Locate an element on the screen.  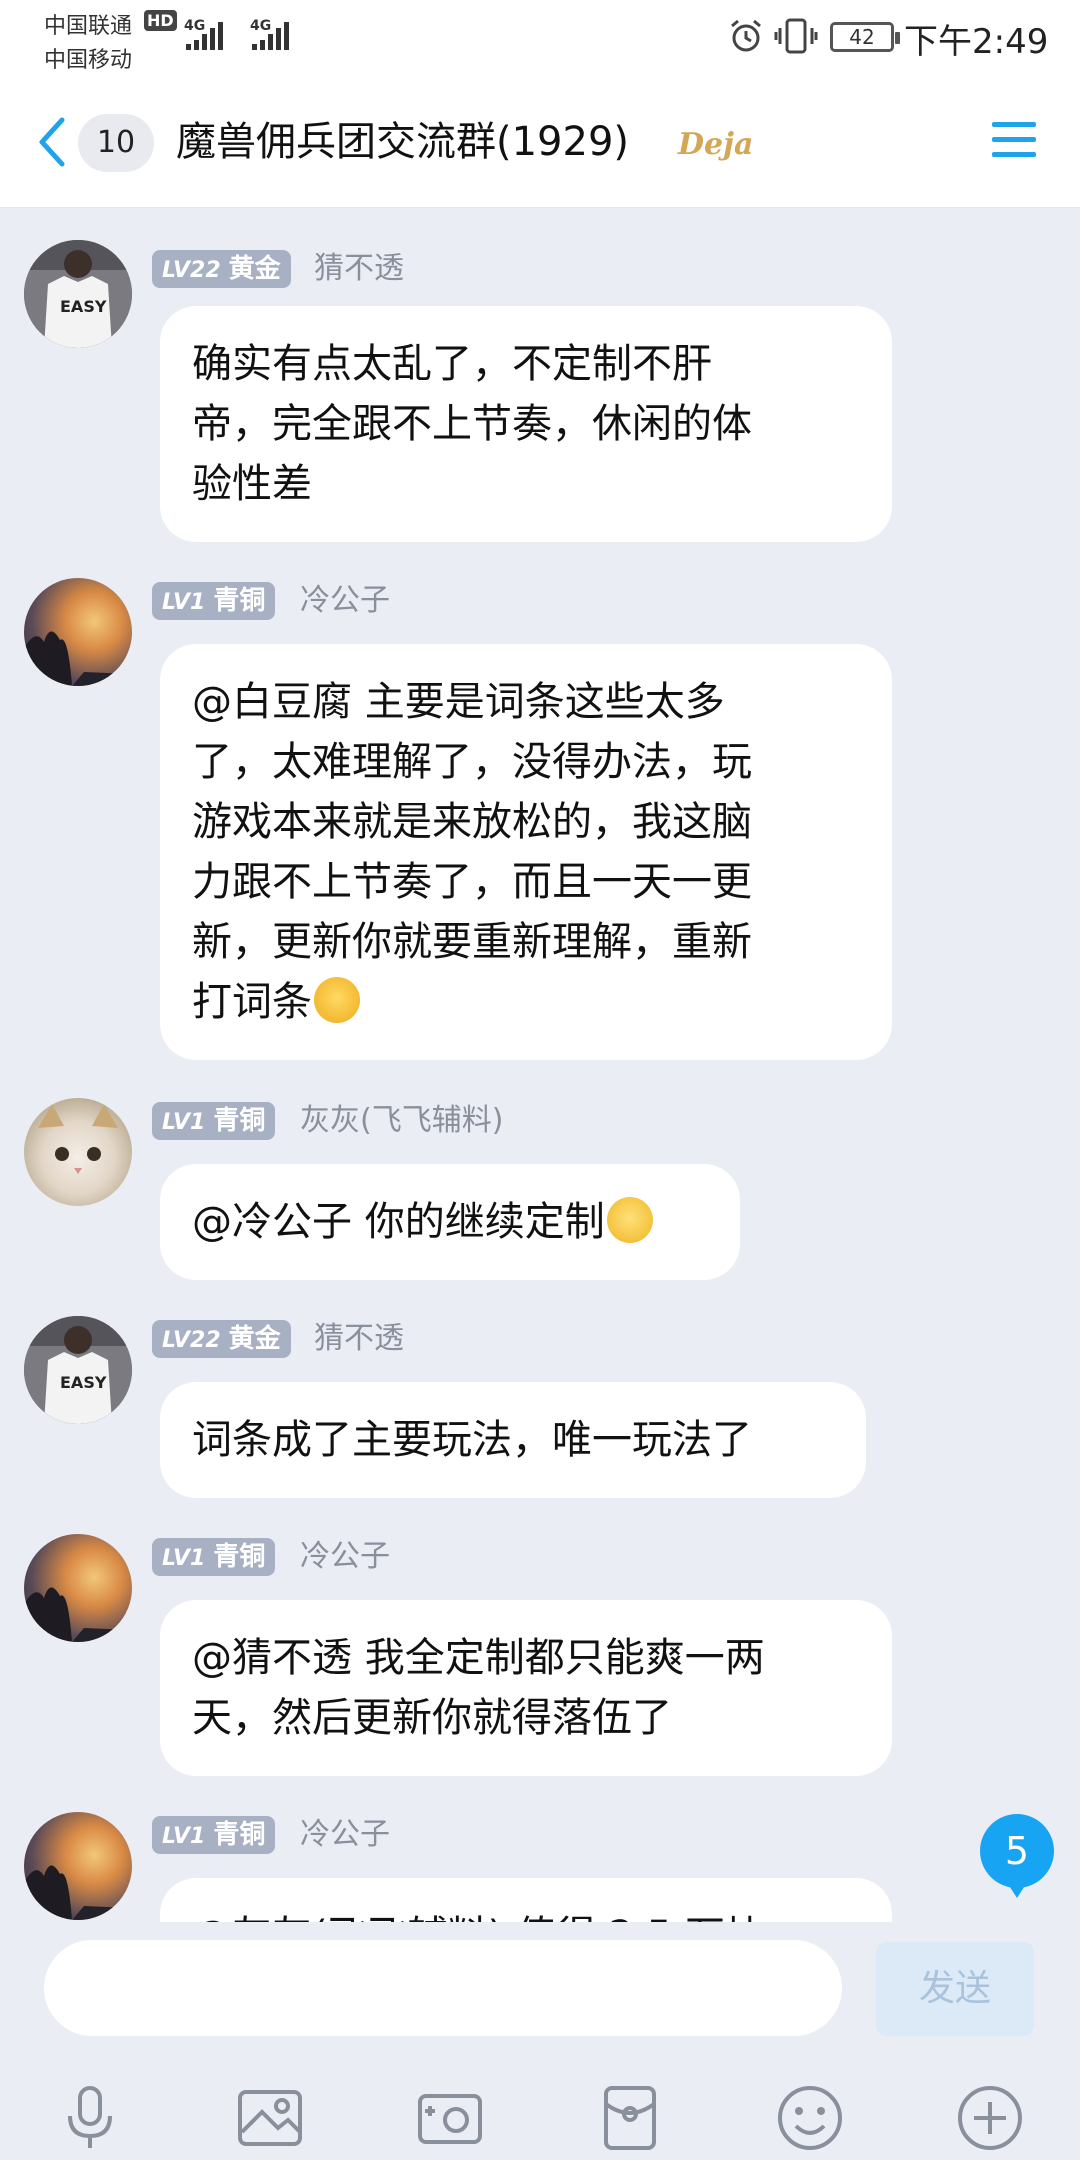
back-arrow-icon is located at coordinates (52, 142).